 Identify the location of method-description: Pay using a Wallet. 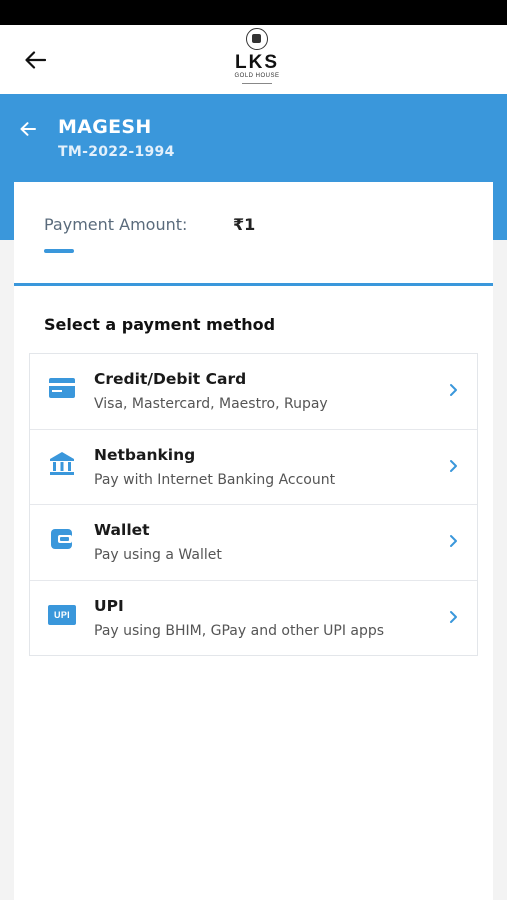
(158, 555).